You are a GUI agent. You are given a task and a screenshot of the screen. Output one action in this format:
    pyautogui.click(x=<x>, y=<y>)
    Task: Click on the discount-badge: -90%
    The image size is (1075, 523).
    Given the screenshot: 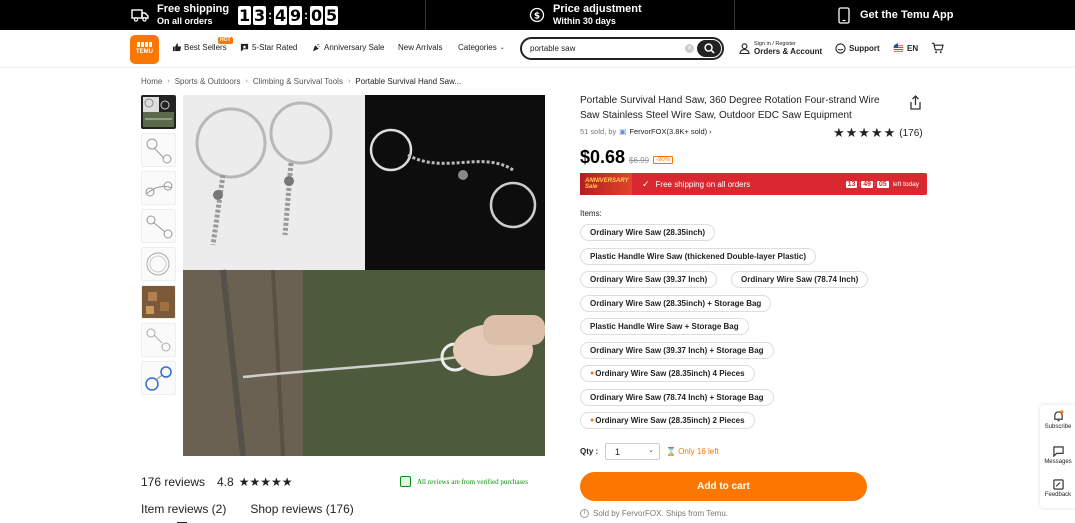 What is the action you would take?
    pyautogui.click(x=663, y=160)
    